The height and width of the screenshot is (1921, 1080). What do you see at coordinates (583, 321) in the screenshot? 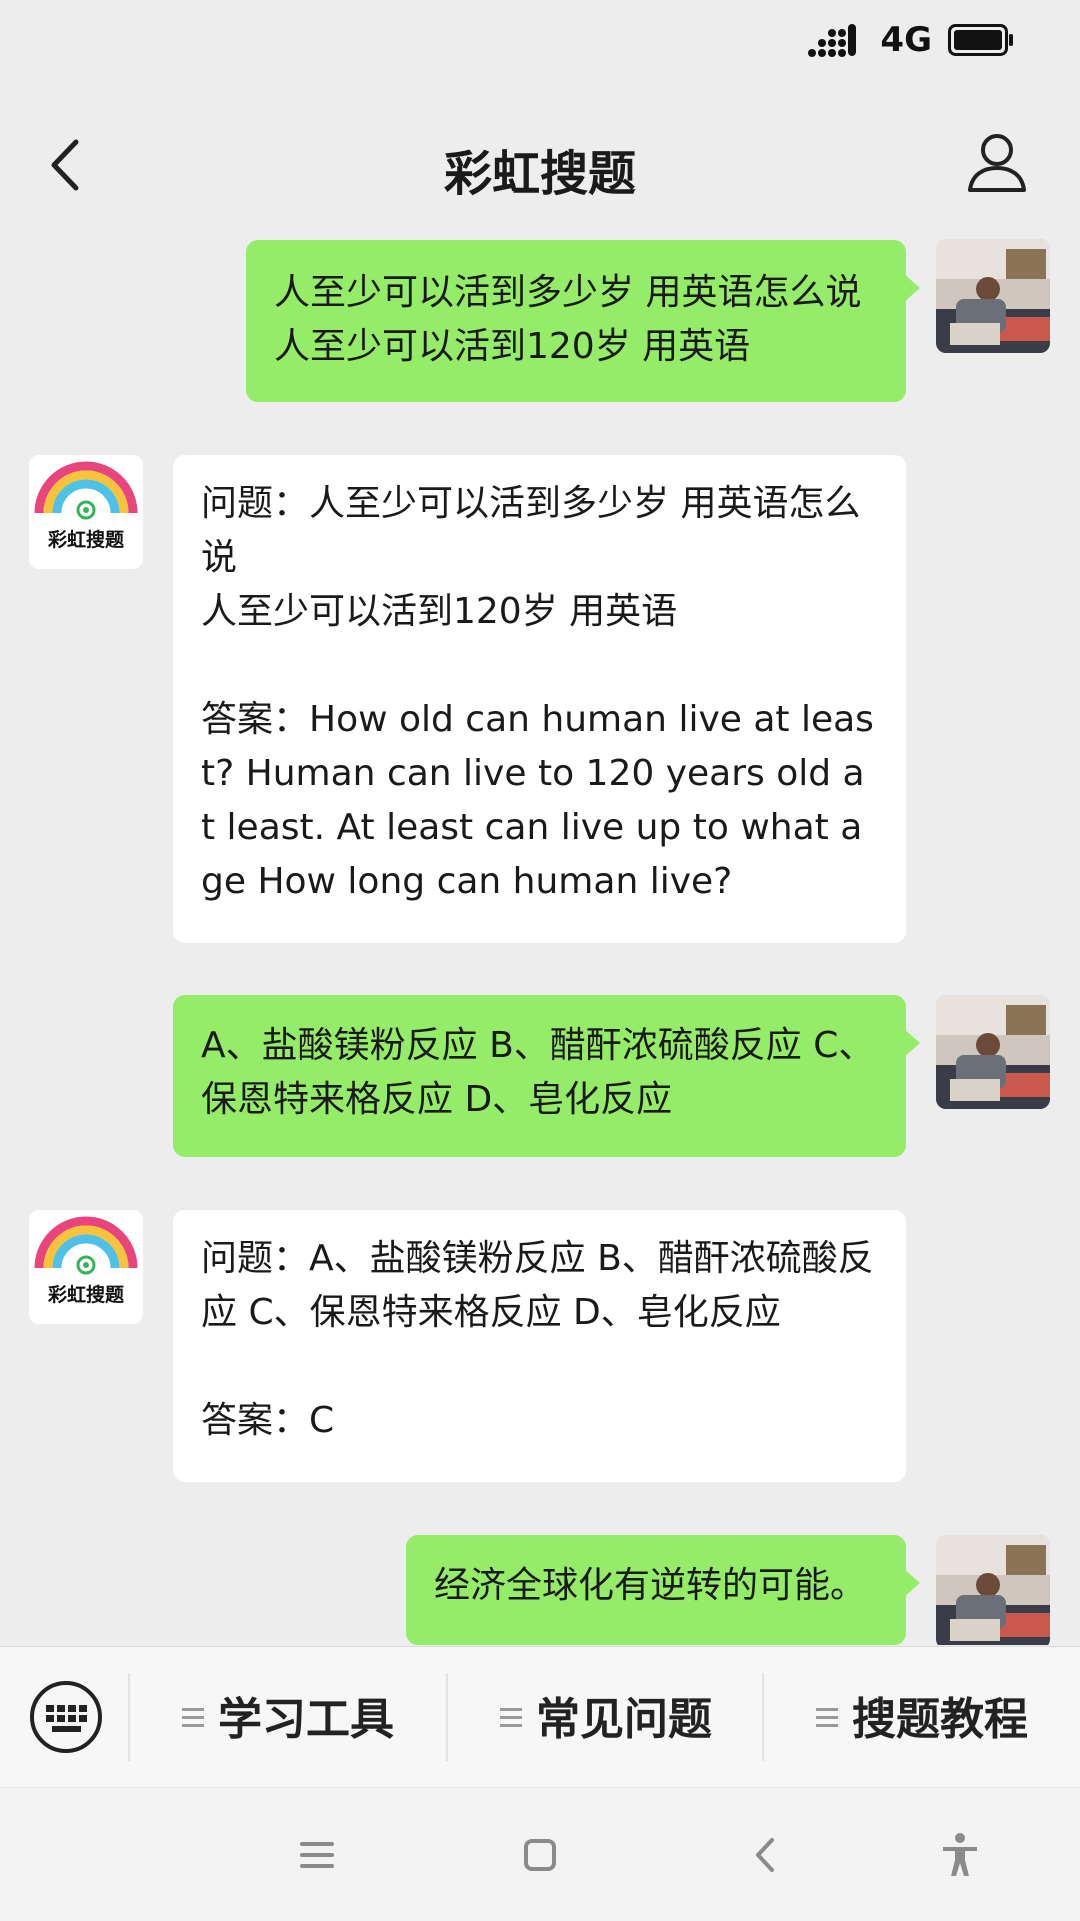
I see `user-message-bubble: 人至少可以活到多少岁 用英语怎么说 人至少可以活到120岁 用英语` at bounding box center [583, 321].